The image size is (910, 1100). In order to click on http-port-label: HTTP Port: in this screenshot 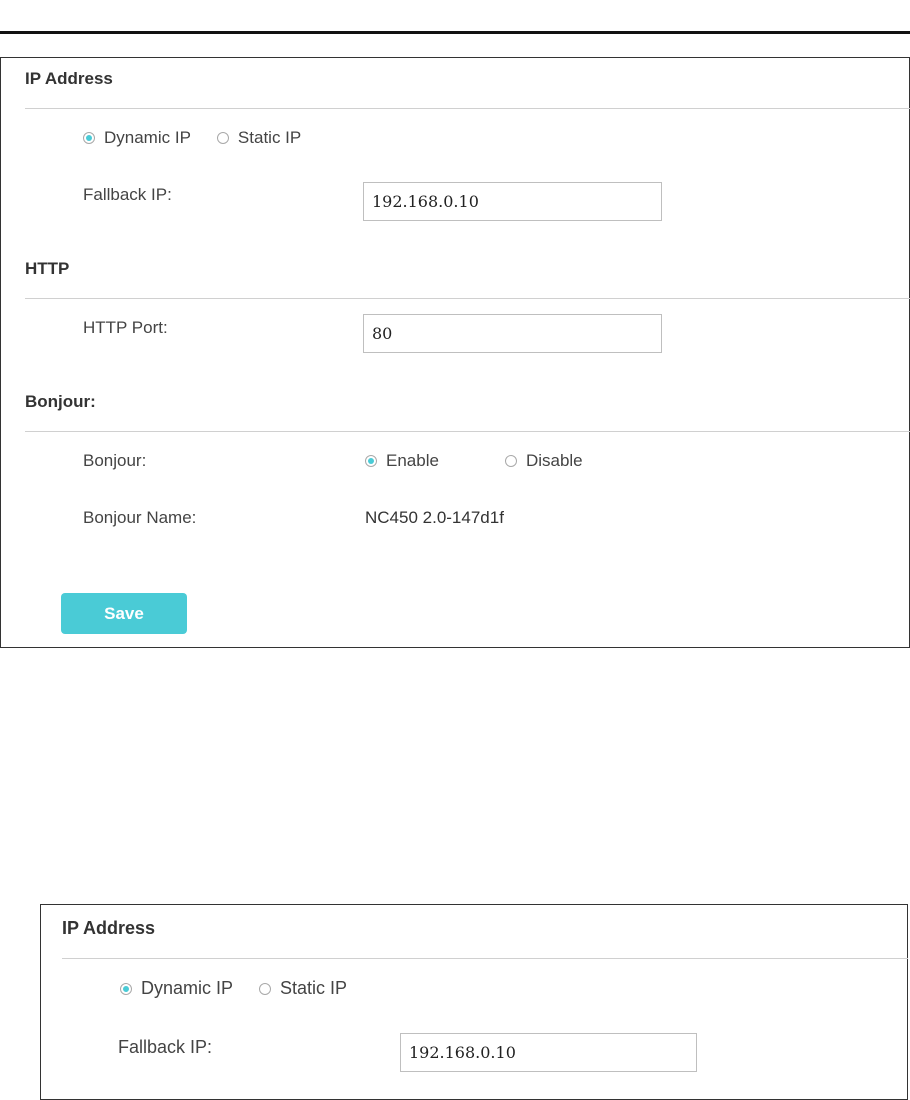, I will do `click(125, 327)`.